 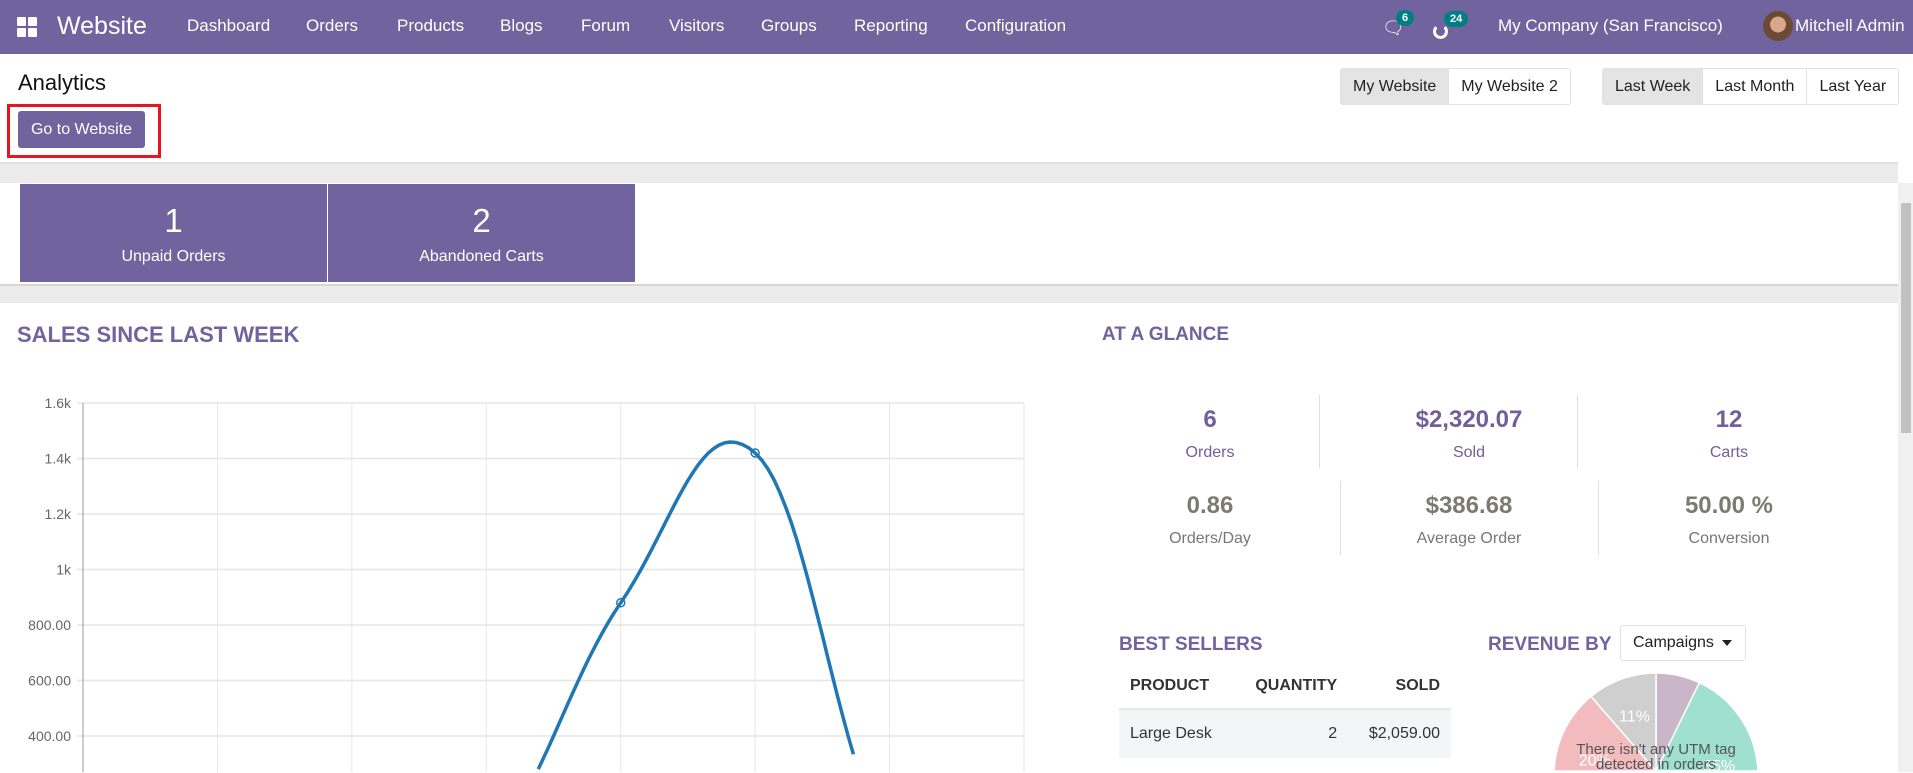 I want to click on scrollbar, so click(x=1905, y=477).